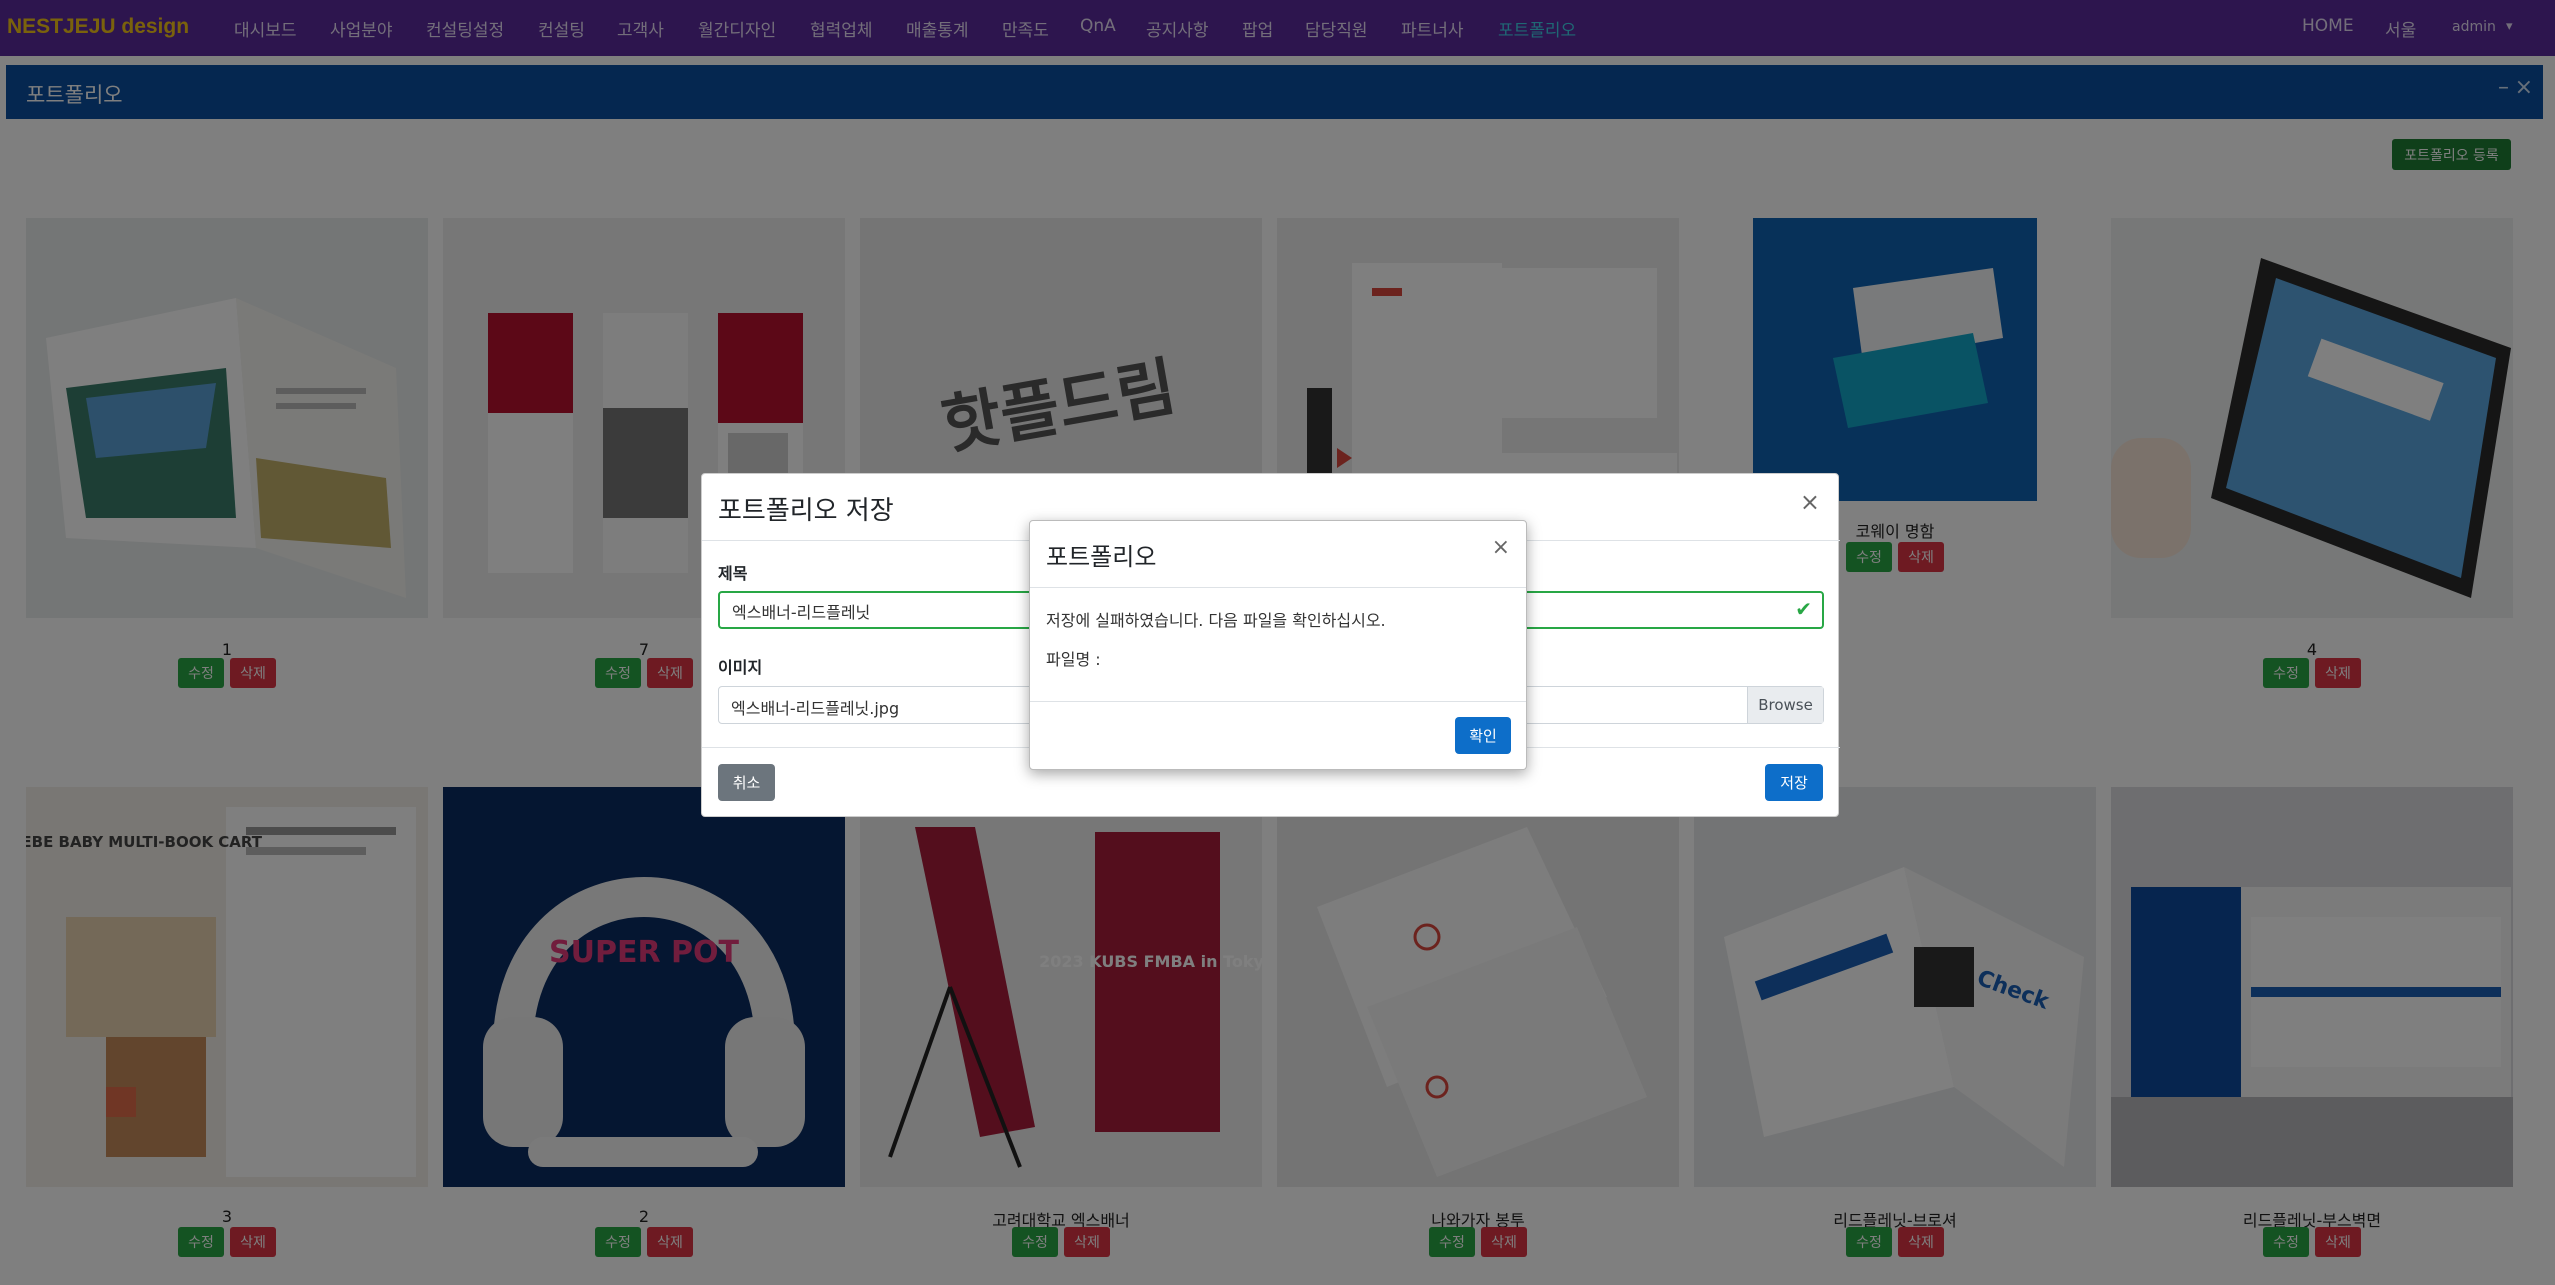  Describe the element at coordinates (1216, 620) in the screenshot. I see `alert-message: 저장에 실패하였습니다. 다음 파일을 확인하십시오.` at that location.